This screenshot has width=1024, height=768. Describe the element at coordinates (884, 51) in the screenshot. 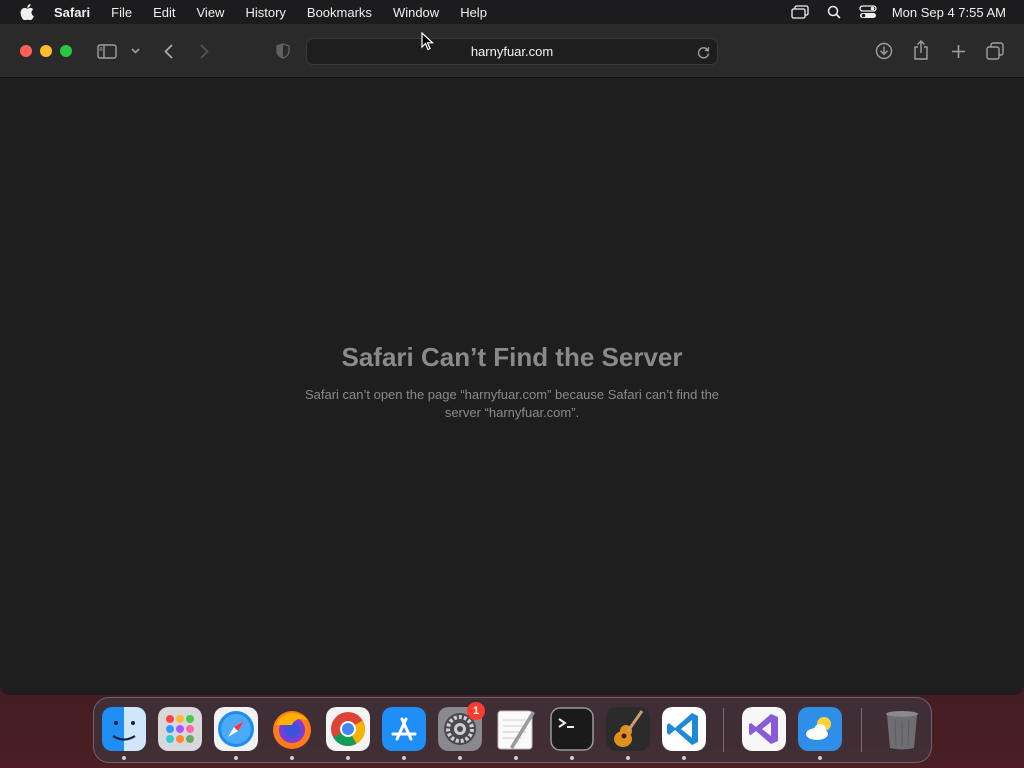

I see `downloads-icon` at that location.